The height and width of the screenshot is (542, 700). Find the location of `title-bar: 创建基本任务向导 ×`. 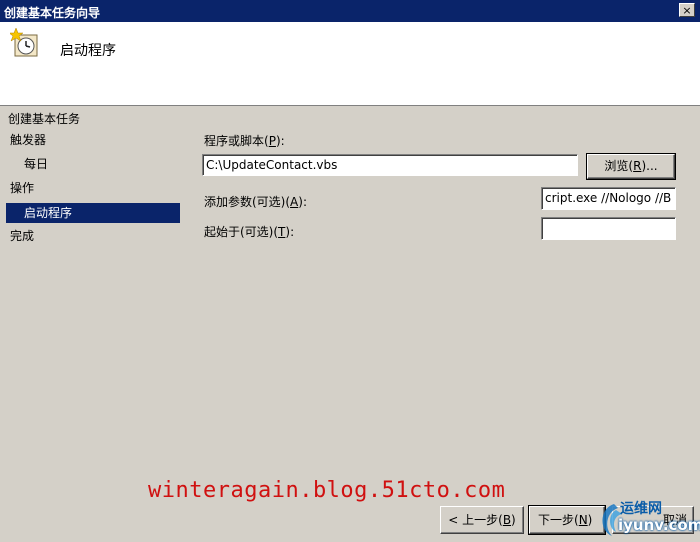

title-bar: 创建基本任务向导 × is located at coordinates (350, 11).